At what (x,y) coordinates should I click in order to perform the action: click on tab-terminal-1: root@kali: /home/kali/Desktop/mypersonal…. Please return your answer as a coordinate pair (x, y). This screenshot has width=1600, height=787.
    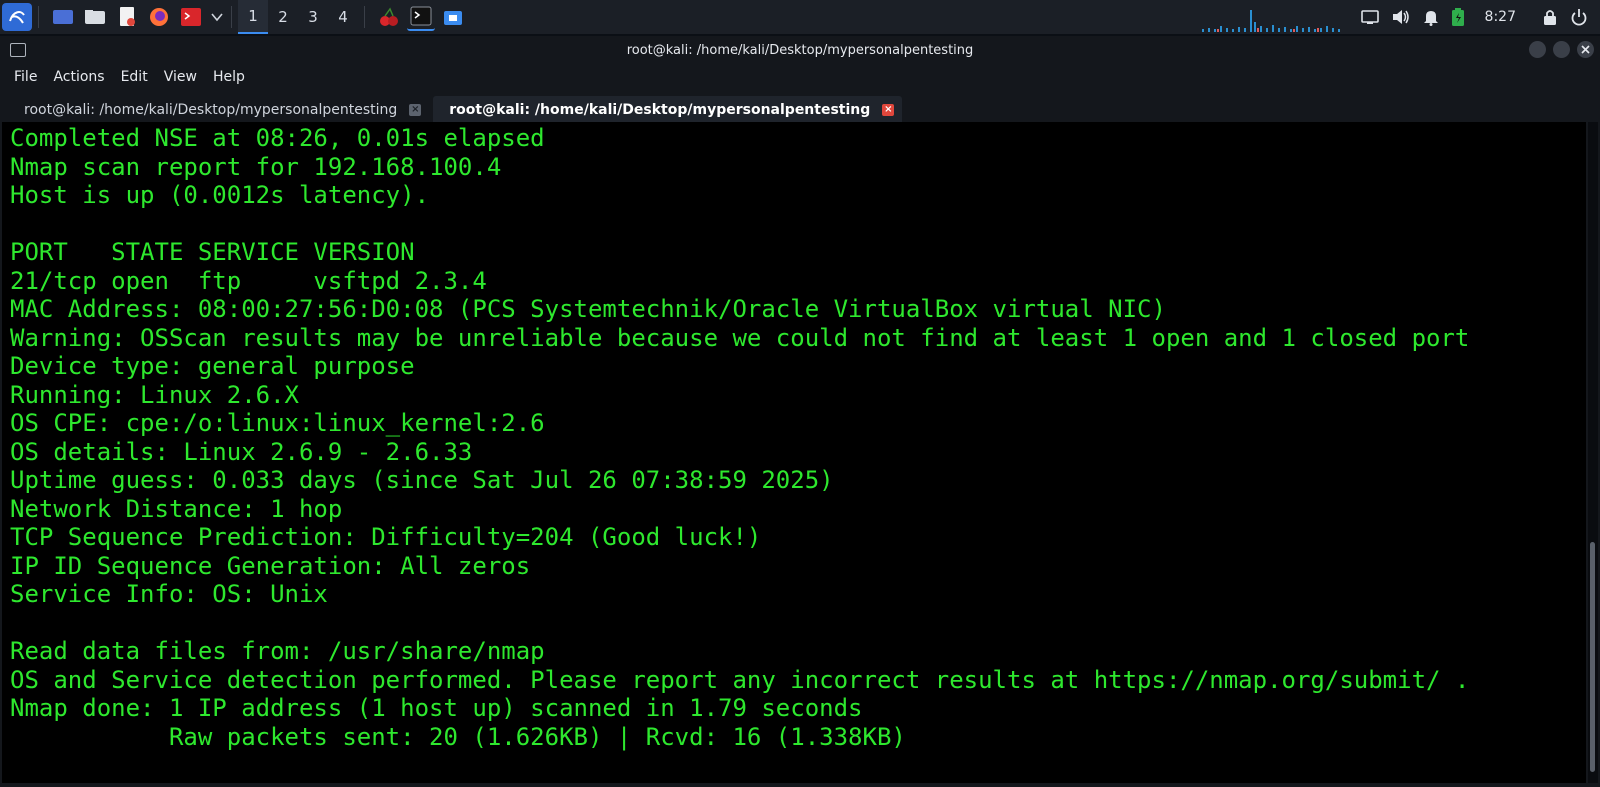
    Looking at the image, I should click on (218, 110).